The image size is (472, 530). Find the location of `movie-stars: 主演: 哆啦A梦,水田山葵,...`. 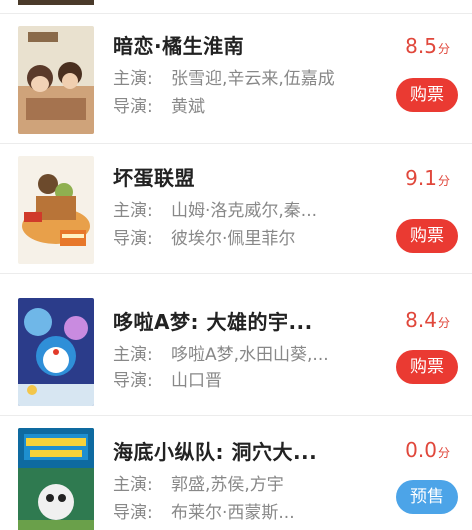

movie-stars: 主演: 哆啦A梦,水田山葵,... is located at coordinates (221, 352).